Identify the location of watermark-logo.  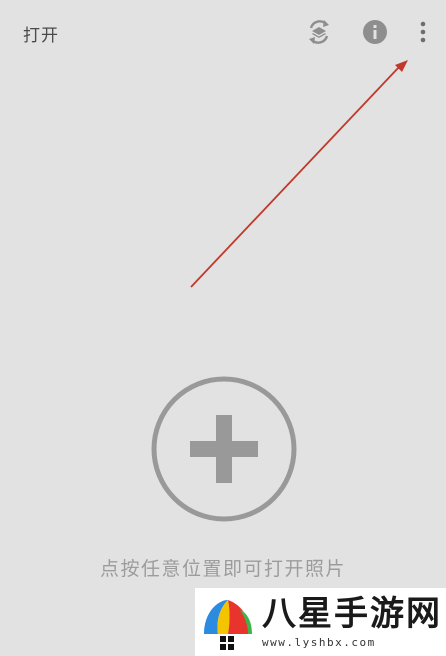
(228, 625).